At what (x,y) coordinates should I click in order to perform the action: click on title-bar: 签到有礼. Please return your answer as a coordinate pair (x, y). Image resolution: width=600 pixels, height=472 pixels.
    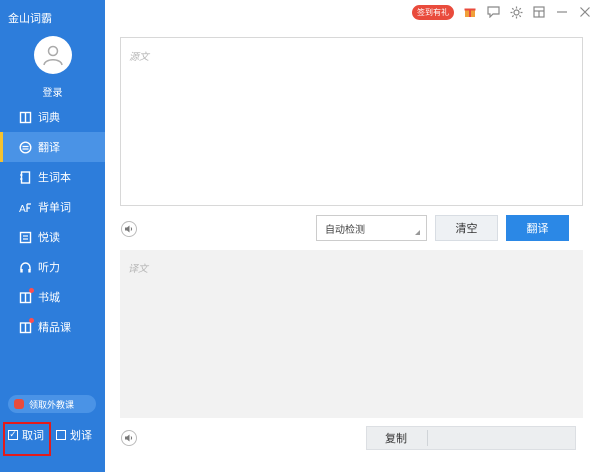
    Looking at the image, I should click on (503, 12).